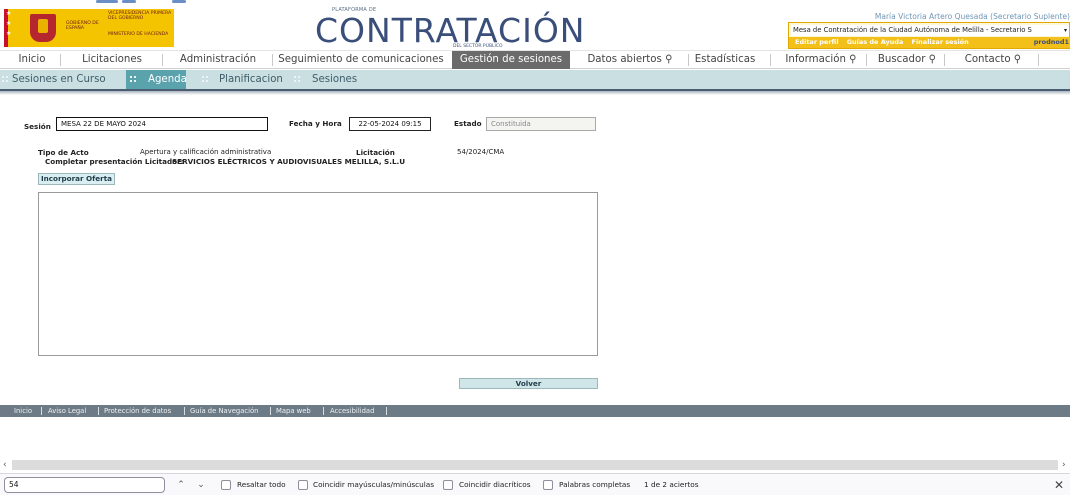  Describe the element at coordinates (1064, 465) in the screenshot. I see `scroll-right-icon: ›` at that location.